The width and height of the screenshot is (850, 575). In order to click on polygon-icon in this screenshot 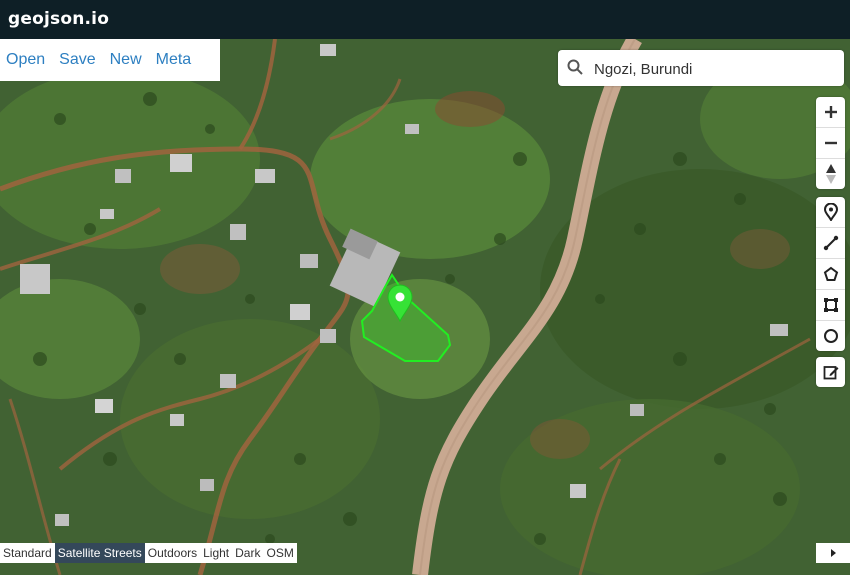, I will do `click(830, 273)`.